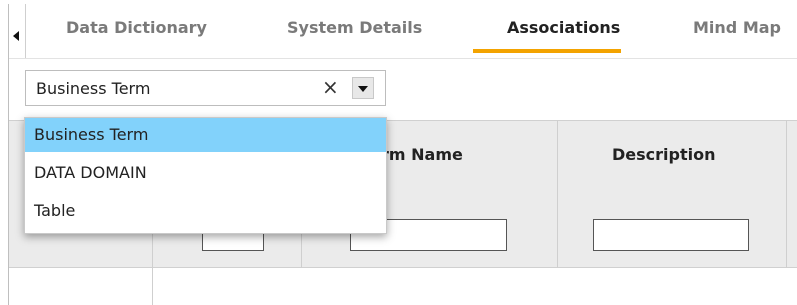 The image size is (797, 305). I want to click on tab-data-dictionary: Data Dictionary, so click(136, 33).